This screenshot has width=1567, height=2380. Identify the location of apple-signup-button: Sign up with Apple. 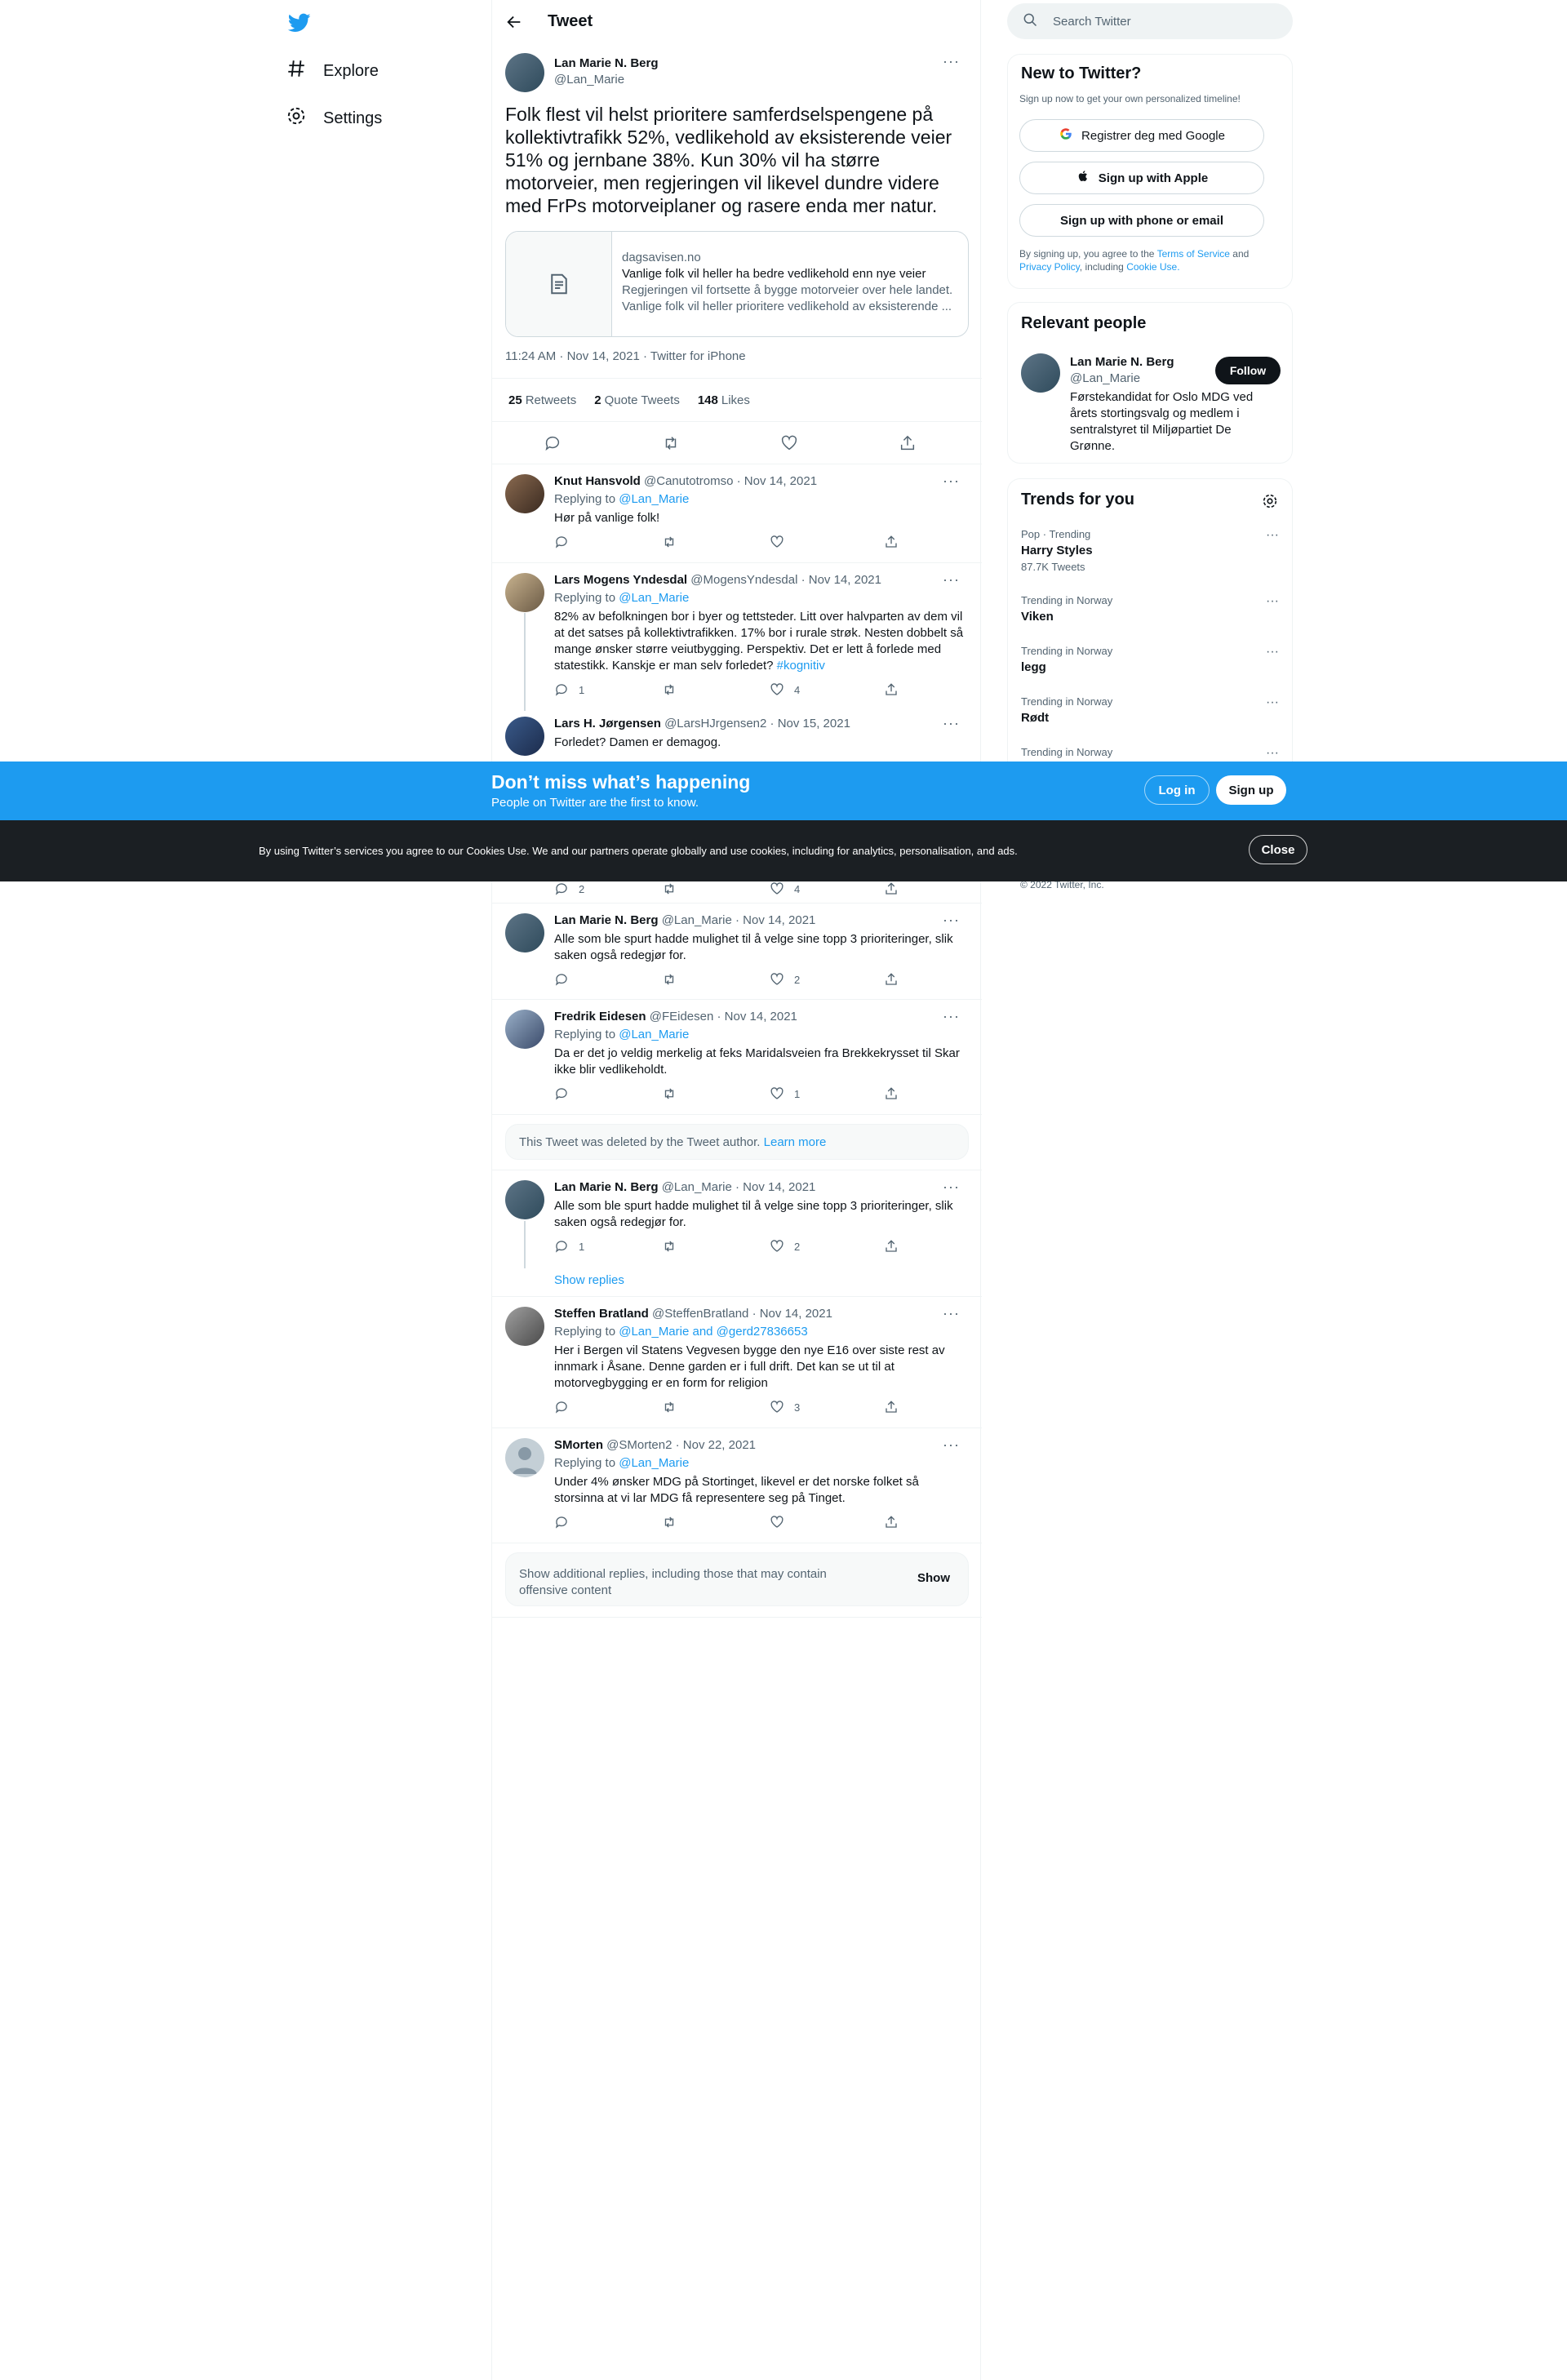
(1141, 178).